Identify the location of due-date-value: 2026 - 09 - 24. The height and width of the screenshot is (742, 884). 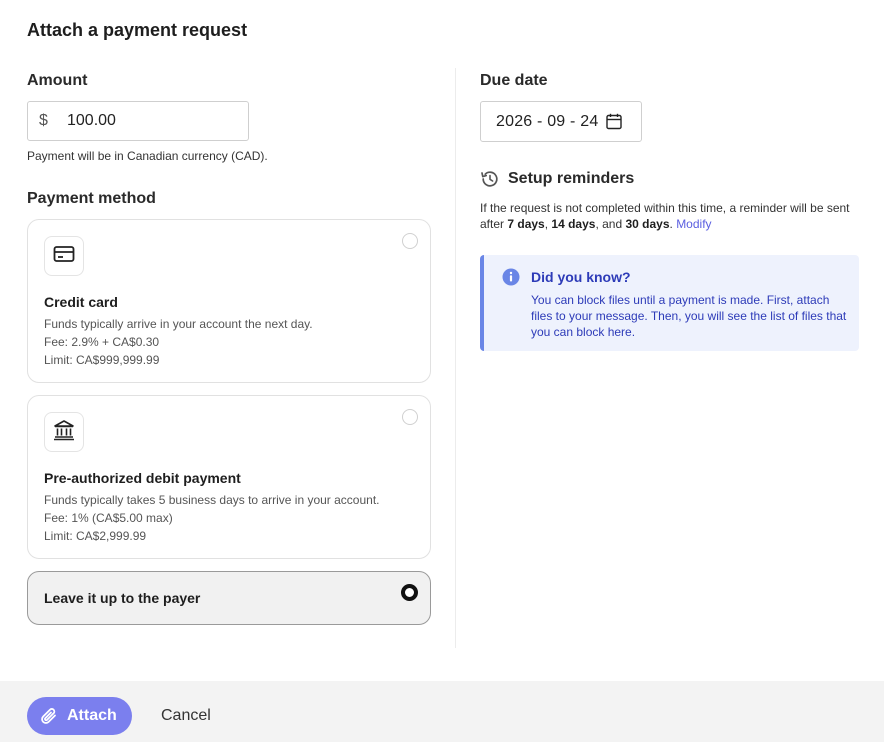
(547, 122).